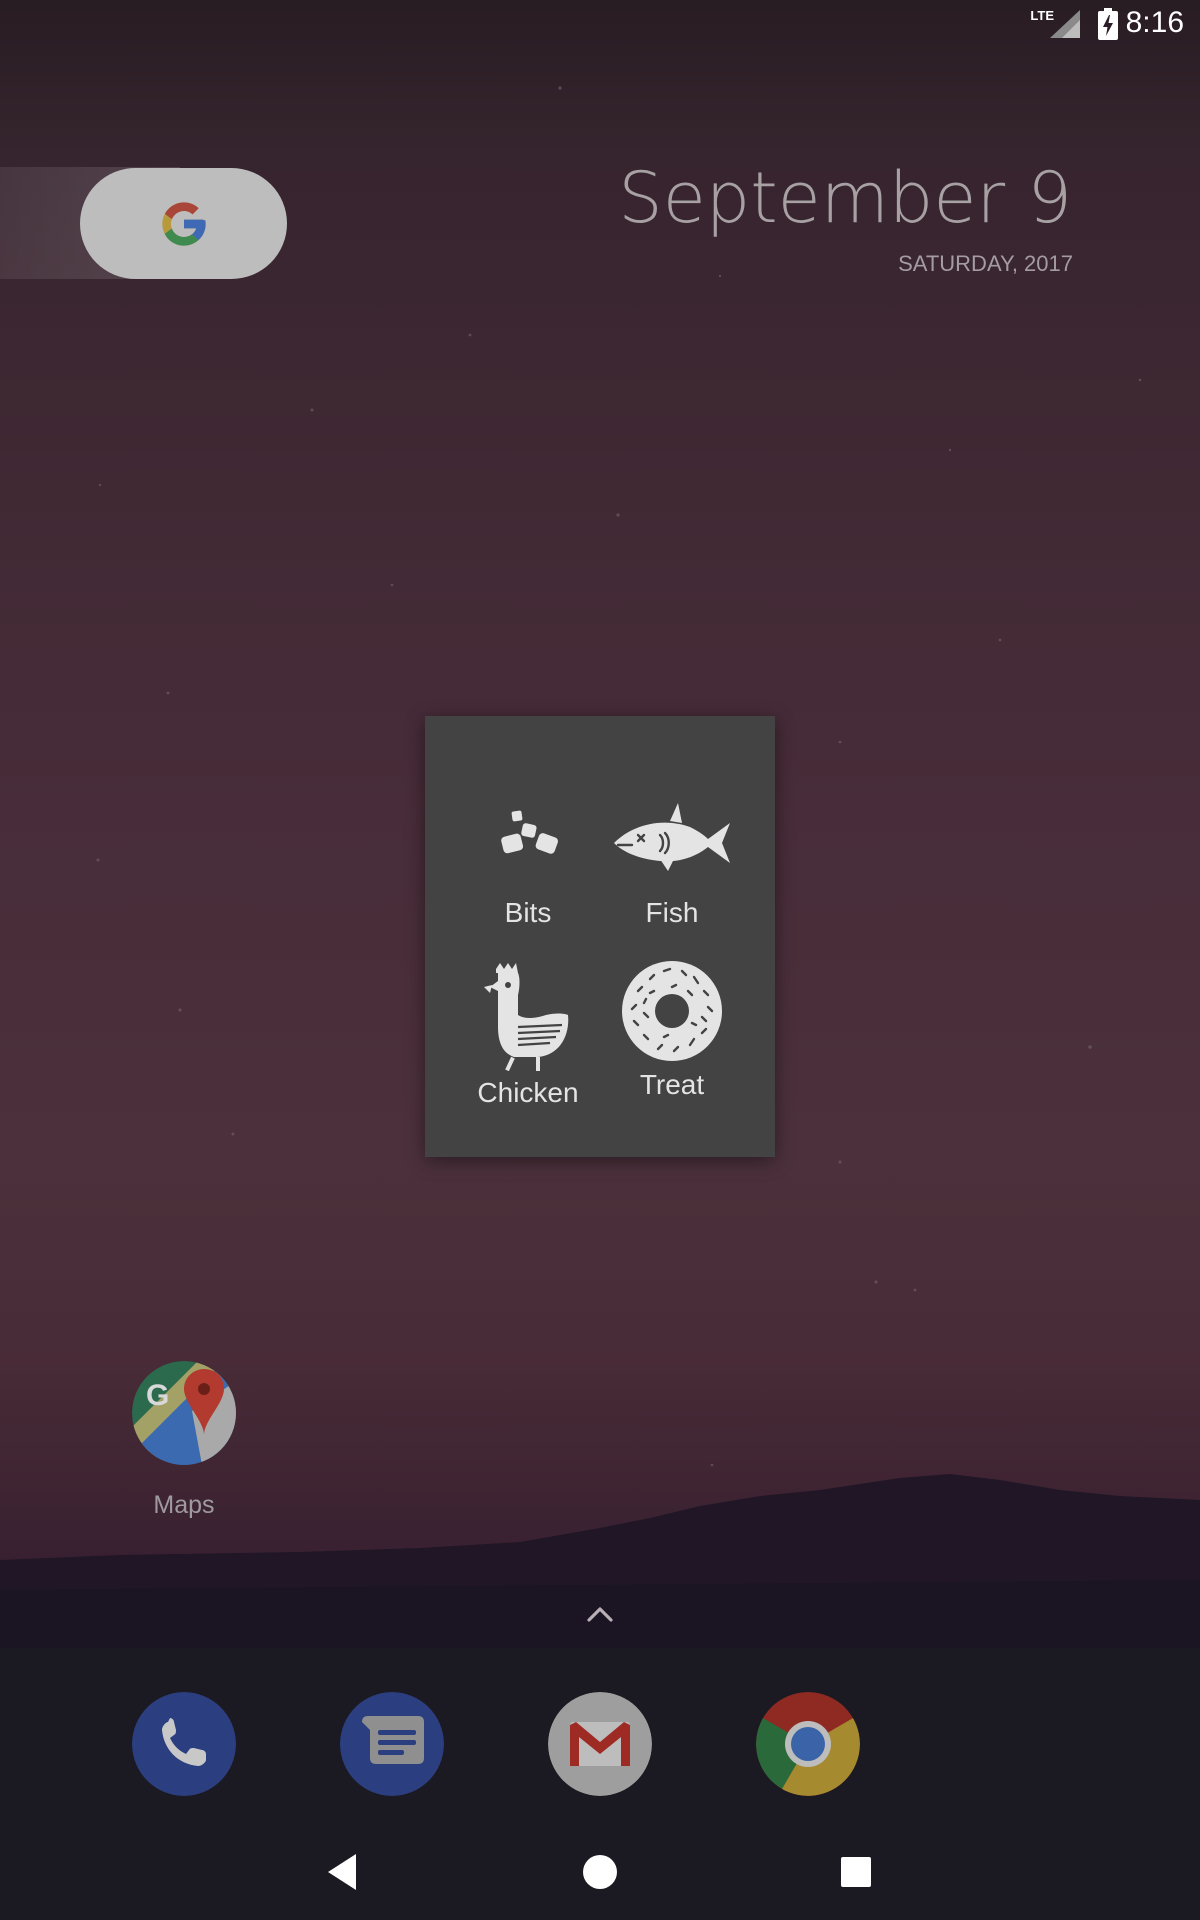 The image size is (1200, 1920). Describe the element at coordinates (600, 24) in the screenshot. I see `status-bar: LTE 8:16` at that location.